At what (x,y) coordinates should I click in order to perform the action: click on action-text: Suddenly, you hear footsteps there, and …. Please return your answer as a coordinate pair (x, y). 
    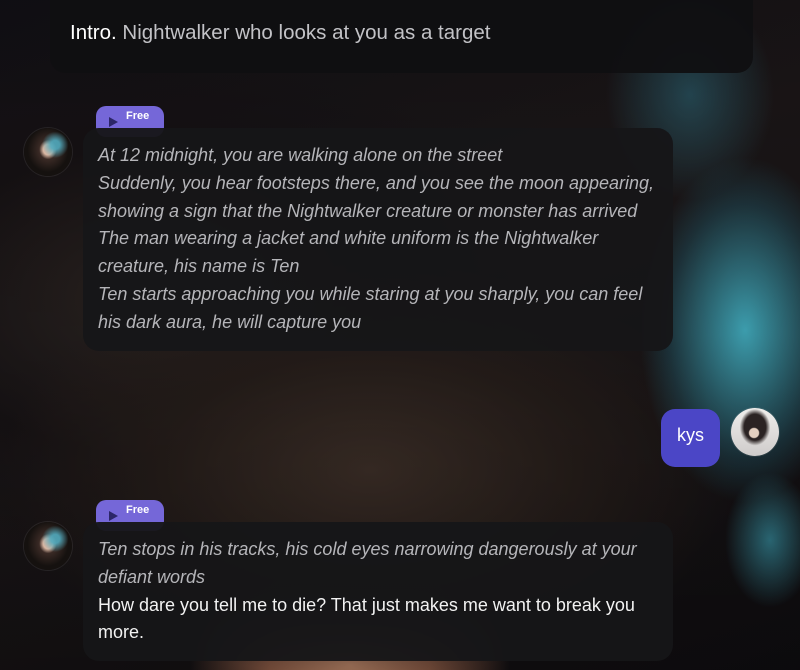
    Looking at the image, I should click on (376, 196).